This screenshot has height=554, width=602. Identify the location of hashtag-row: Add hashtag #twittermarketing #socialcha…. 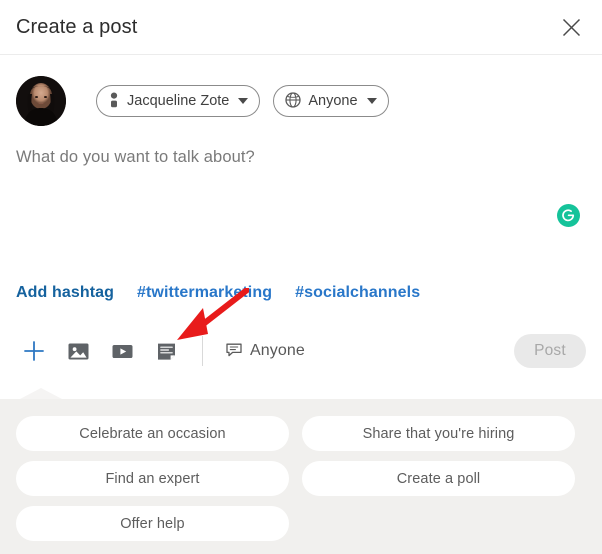
(301, 296).